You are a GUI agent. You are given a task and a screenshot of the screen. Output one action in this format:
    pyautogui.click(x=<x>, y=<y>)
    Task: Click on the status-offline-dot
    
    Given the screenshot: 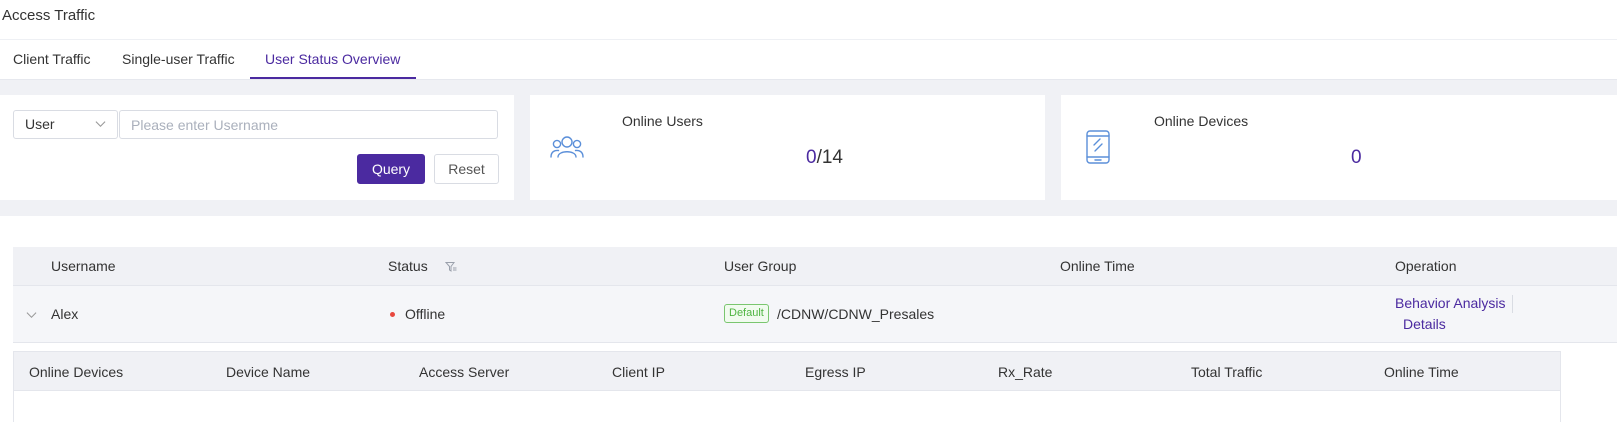 What is the action you would take?
    pyautogui.click(x=392, y=314)
    